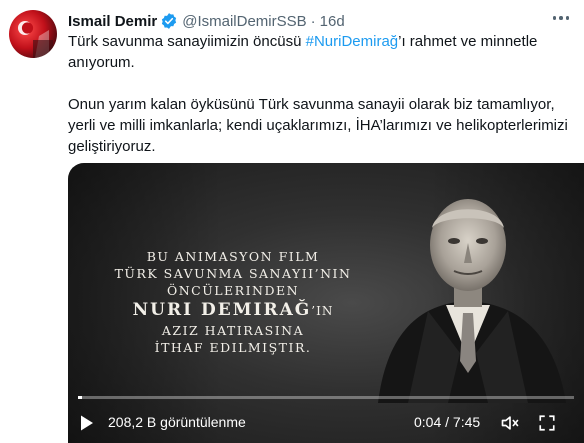 This screenshot has width=584, height=443. What do you see at coordinates (326, 423) in the screenshot?
I see `video-controls: 208,2 B görüntülenme 0:04 / 7:45` at bounding box center [326, 423].